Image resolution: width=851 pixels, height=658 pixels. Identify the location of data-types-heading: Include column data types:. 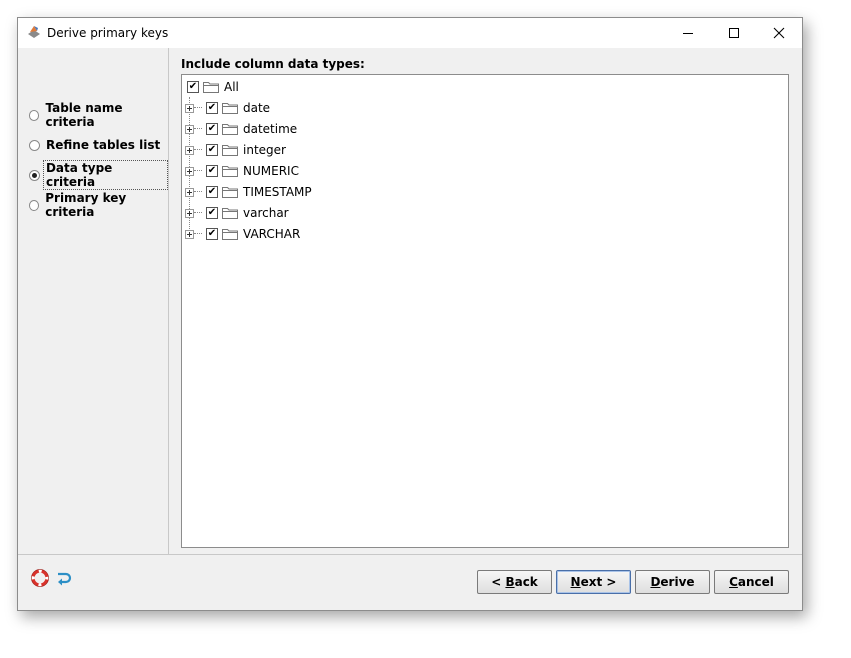
(273, 64).